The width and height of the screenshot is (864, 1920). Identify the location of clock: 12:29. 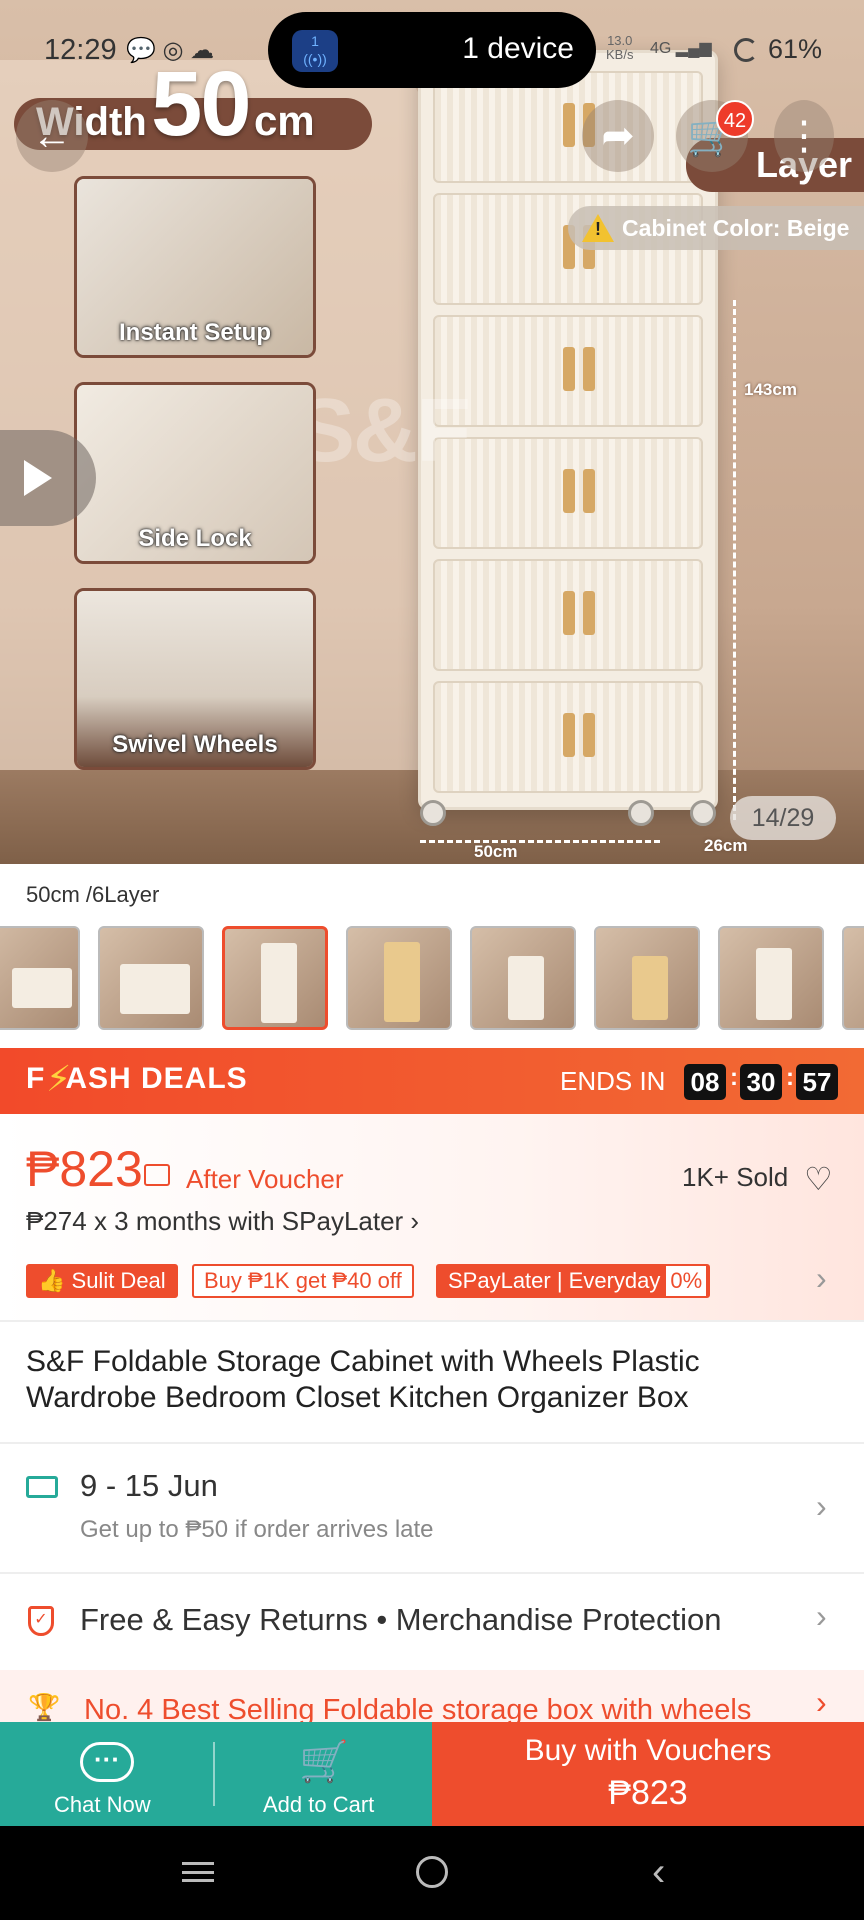
(80, 50).